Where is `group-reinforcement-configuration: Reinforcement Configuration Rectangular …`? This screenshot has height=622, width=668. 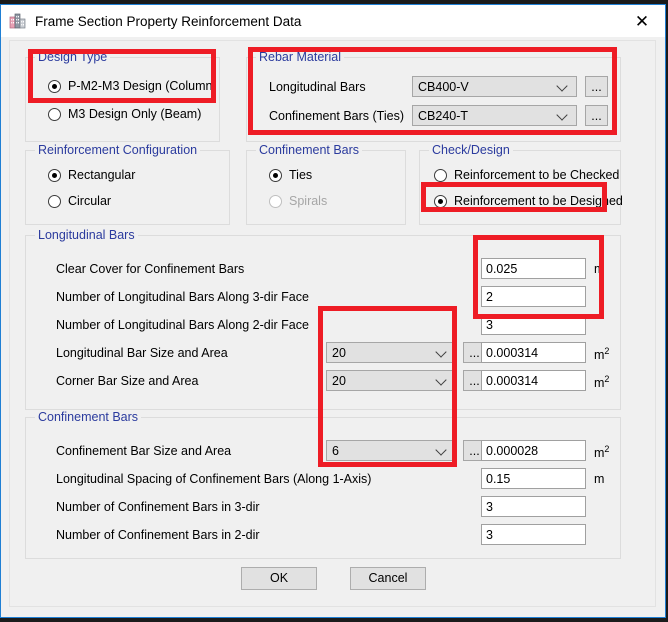 group-reinforcement-configuration: Reinforcement Configuration Rectangular … is located at coordinates (127, 184).